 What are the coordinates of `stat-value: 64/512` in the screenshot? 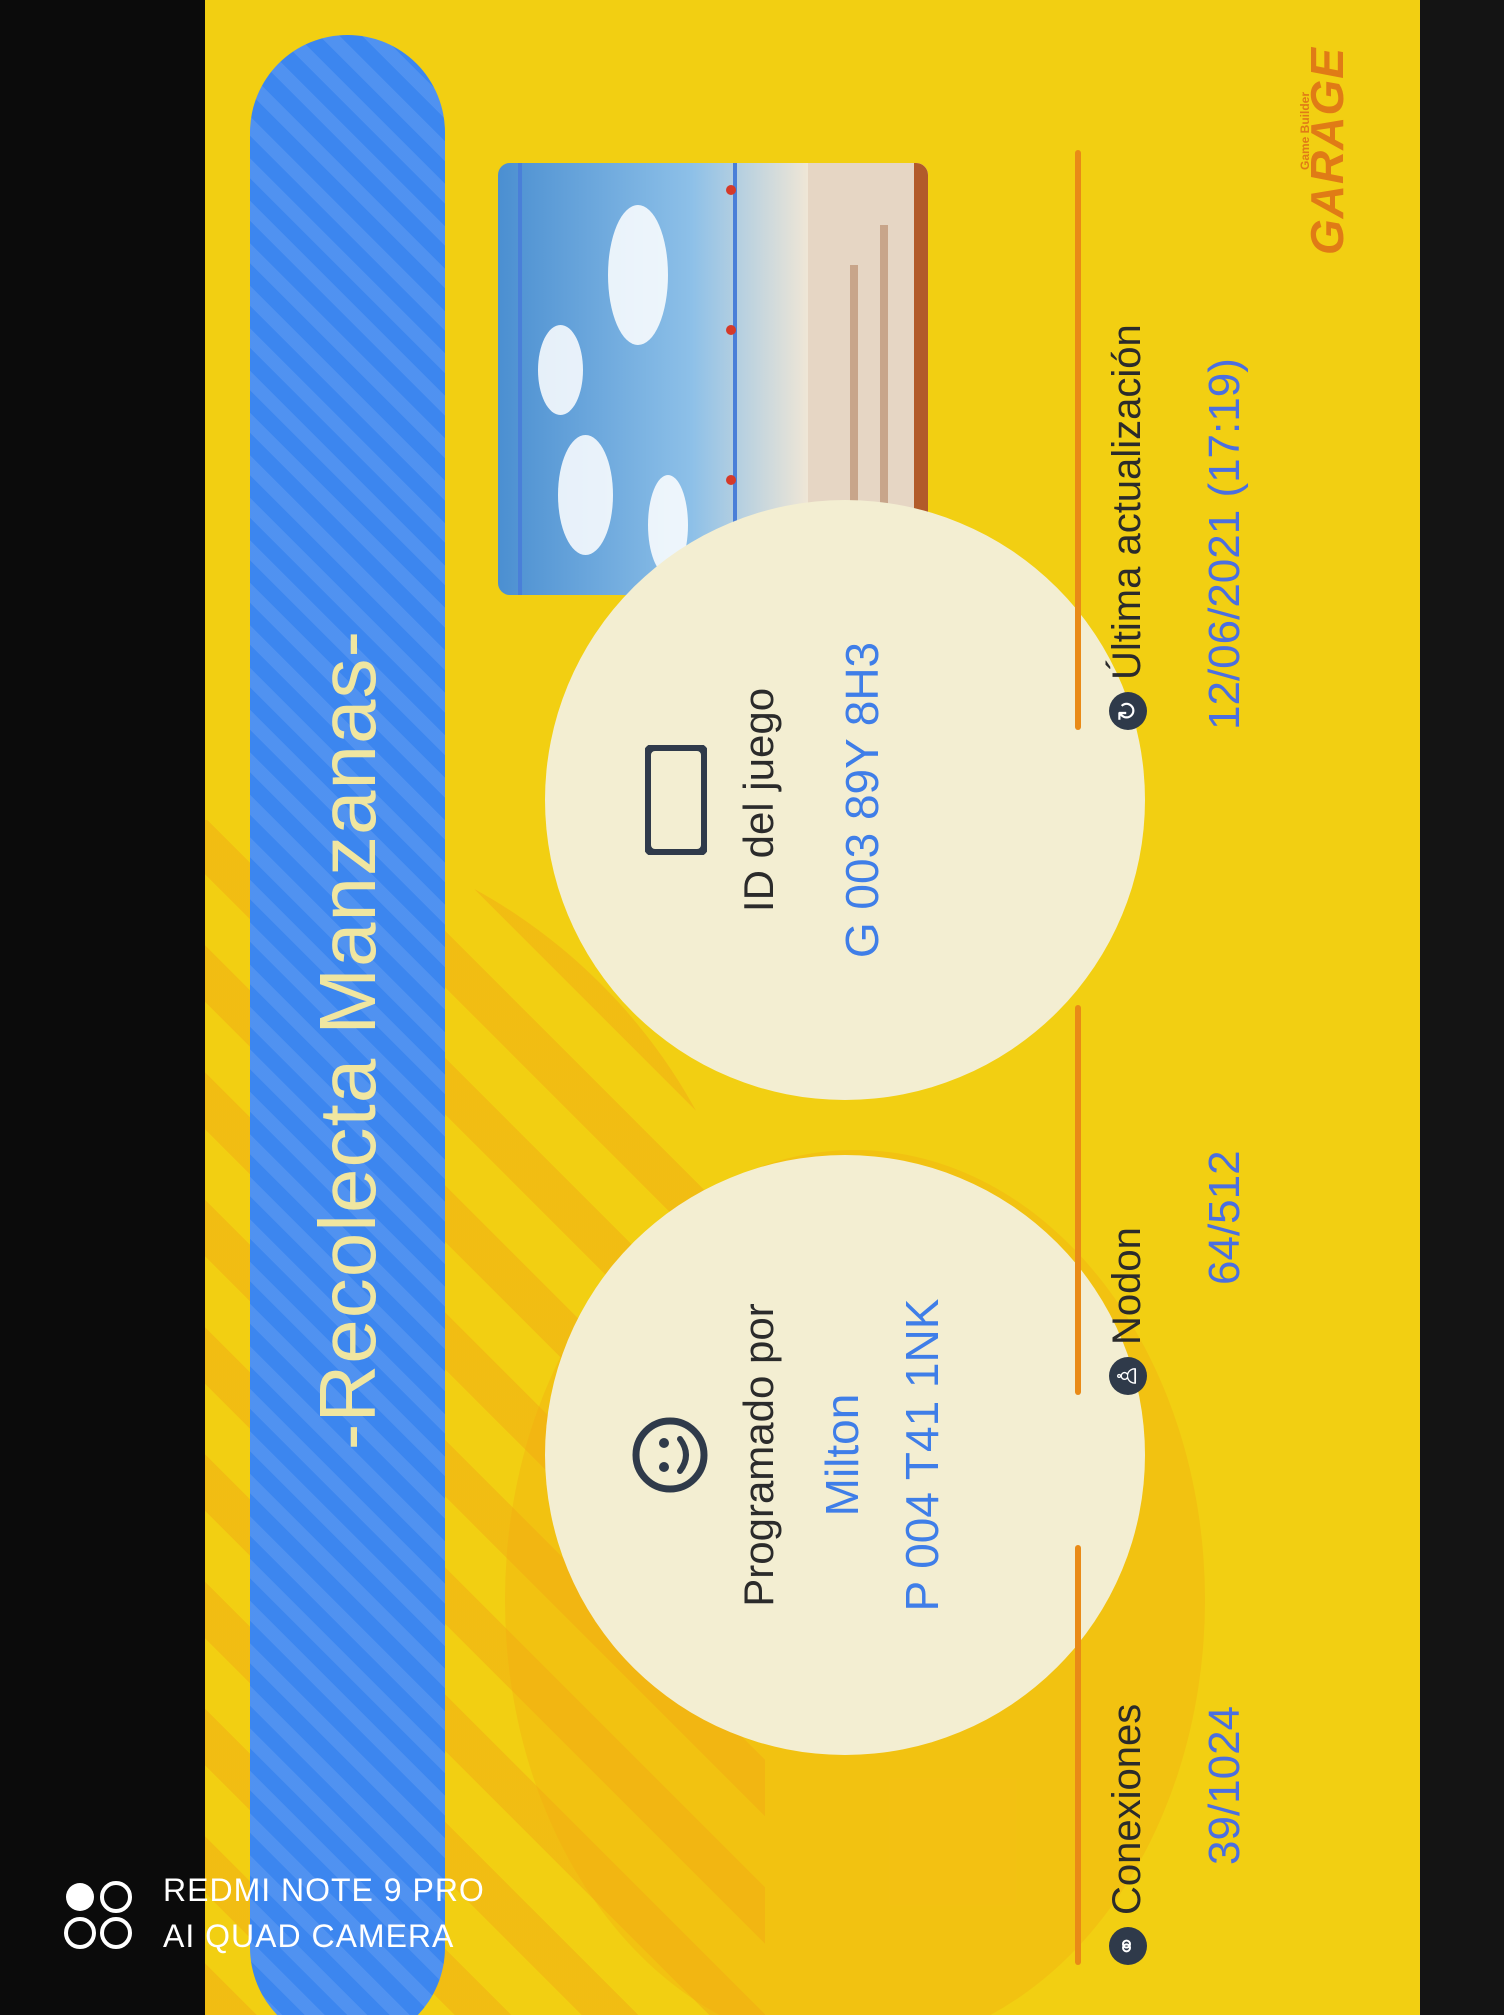 It's located at (1224, 1217).